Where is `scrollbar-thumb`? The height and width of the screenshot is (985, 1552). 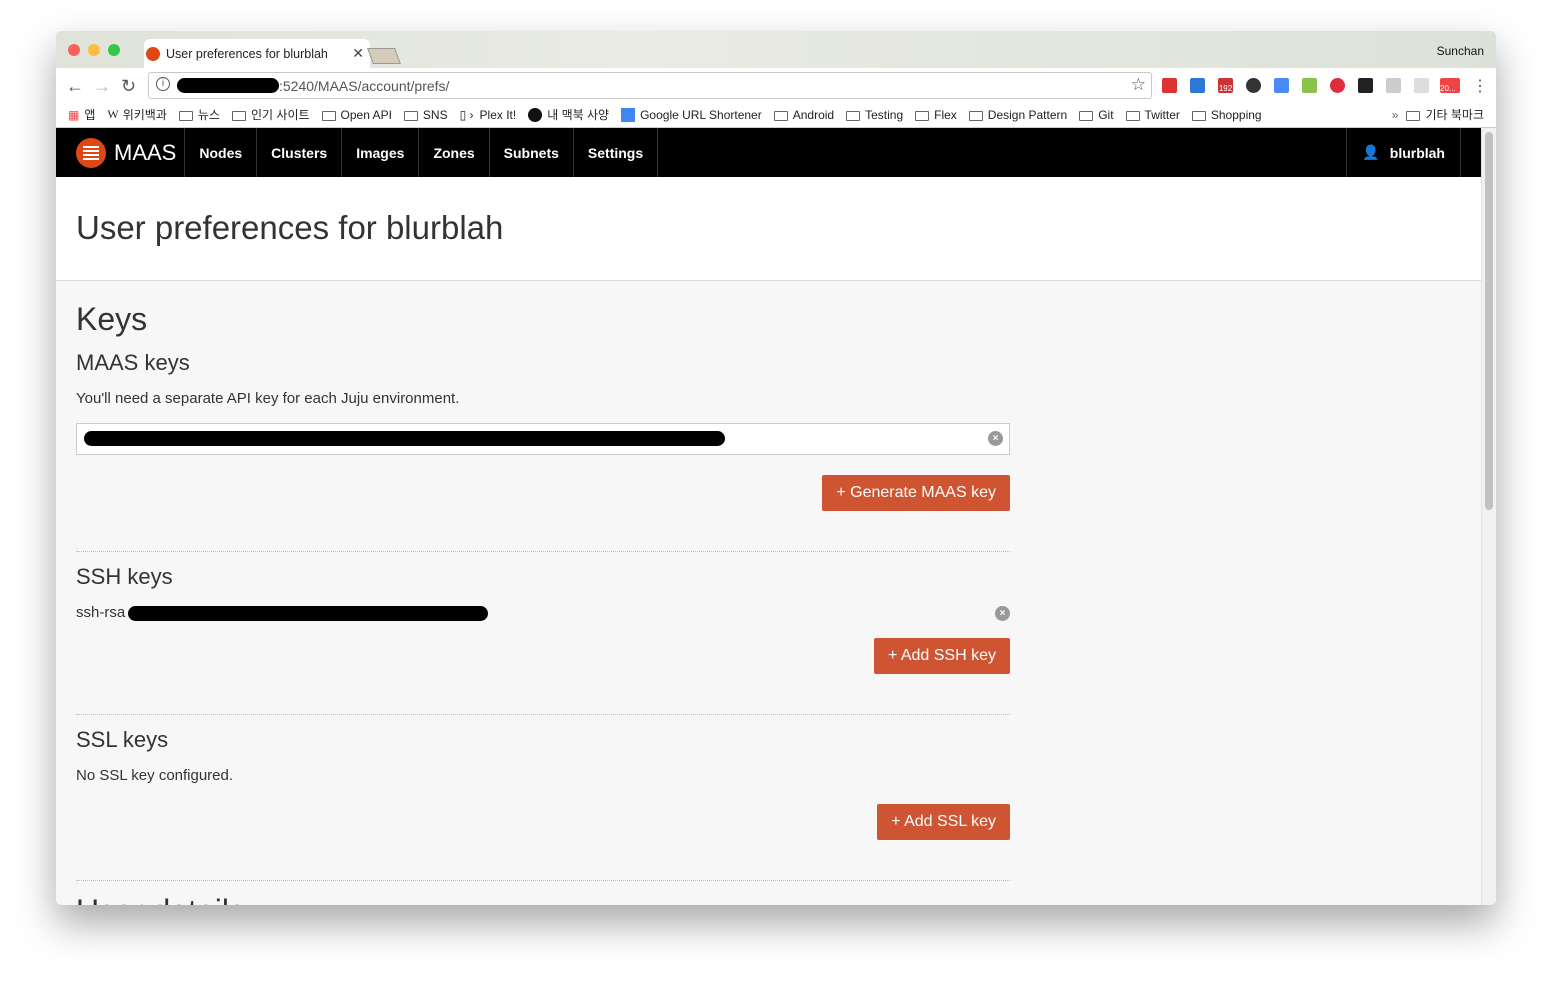 scrollbar-thumb is located at coordinates (1489, 321).